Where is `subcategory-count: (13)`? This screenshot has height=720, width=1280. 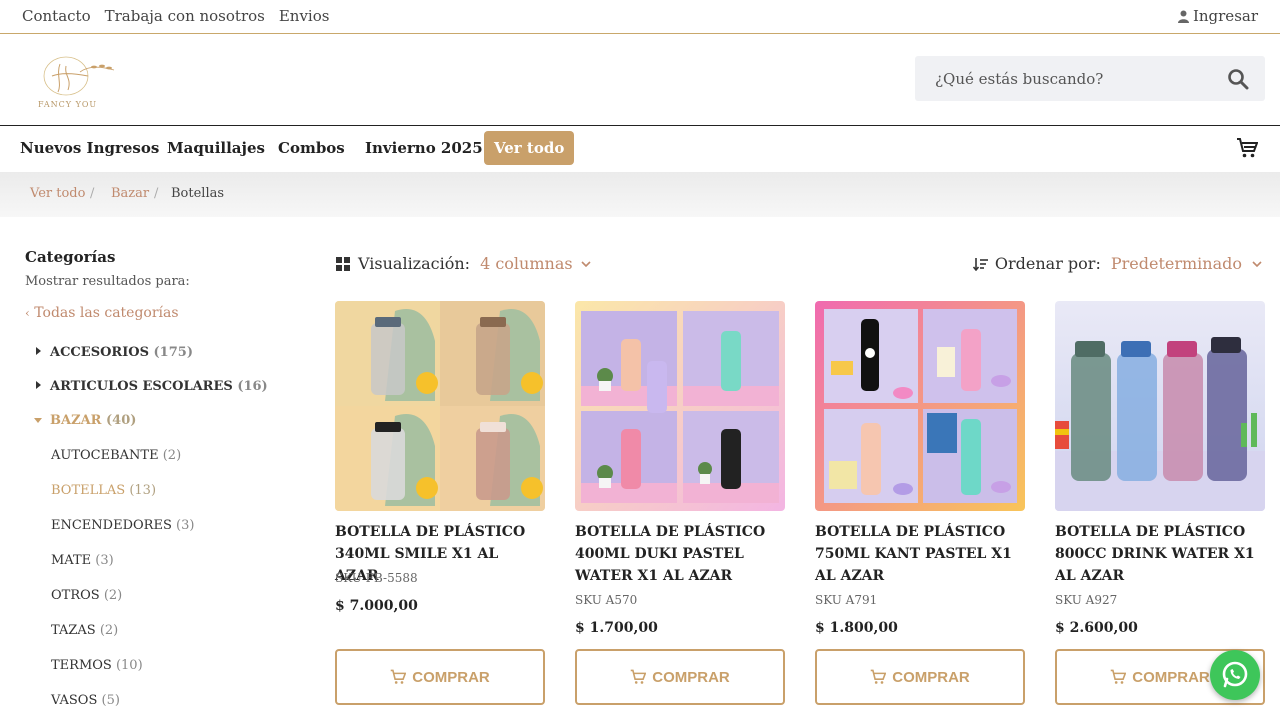
subcategory-count: (13) is located at coordinates (143, 490).